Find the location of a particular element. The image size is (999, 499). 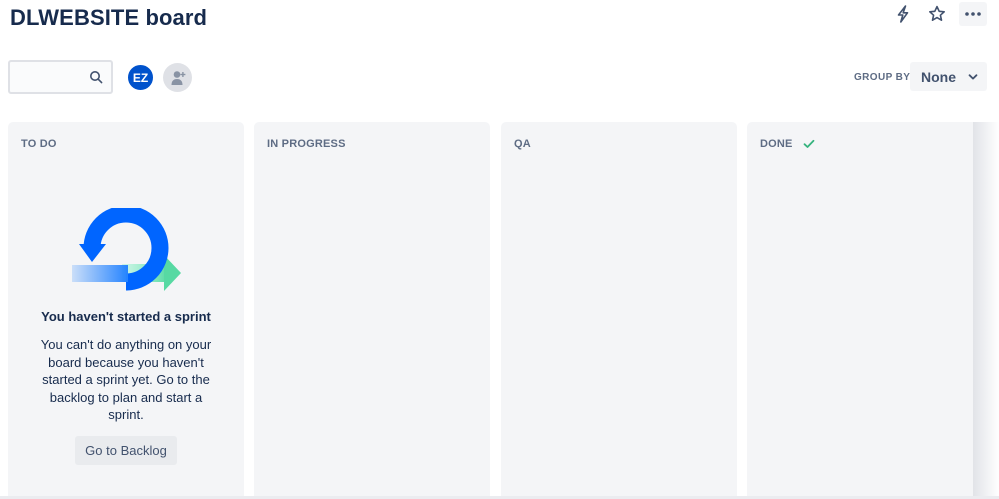

column-header: IN PROGRESS is located at coordinates (306, 144).